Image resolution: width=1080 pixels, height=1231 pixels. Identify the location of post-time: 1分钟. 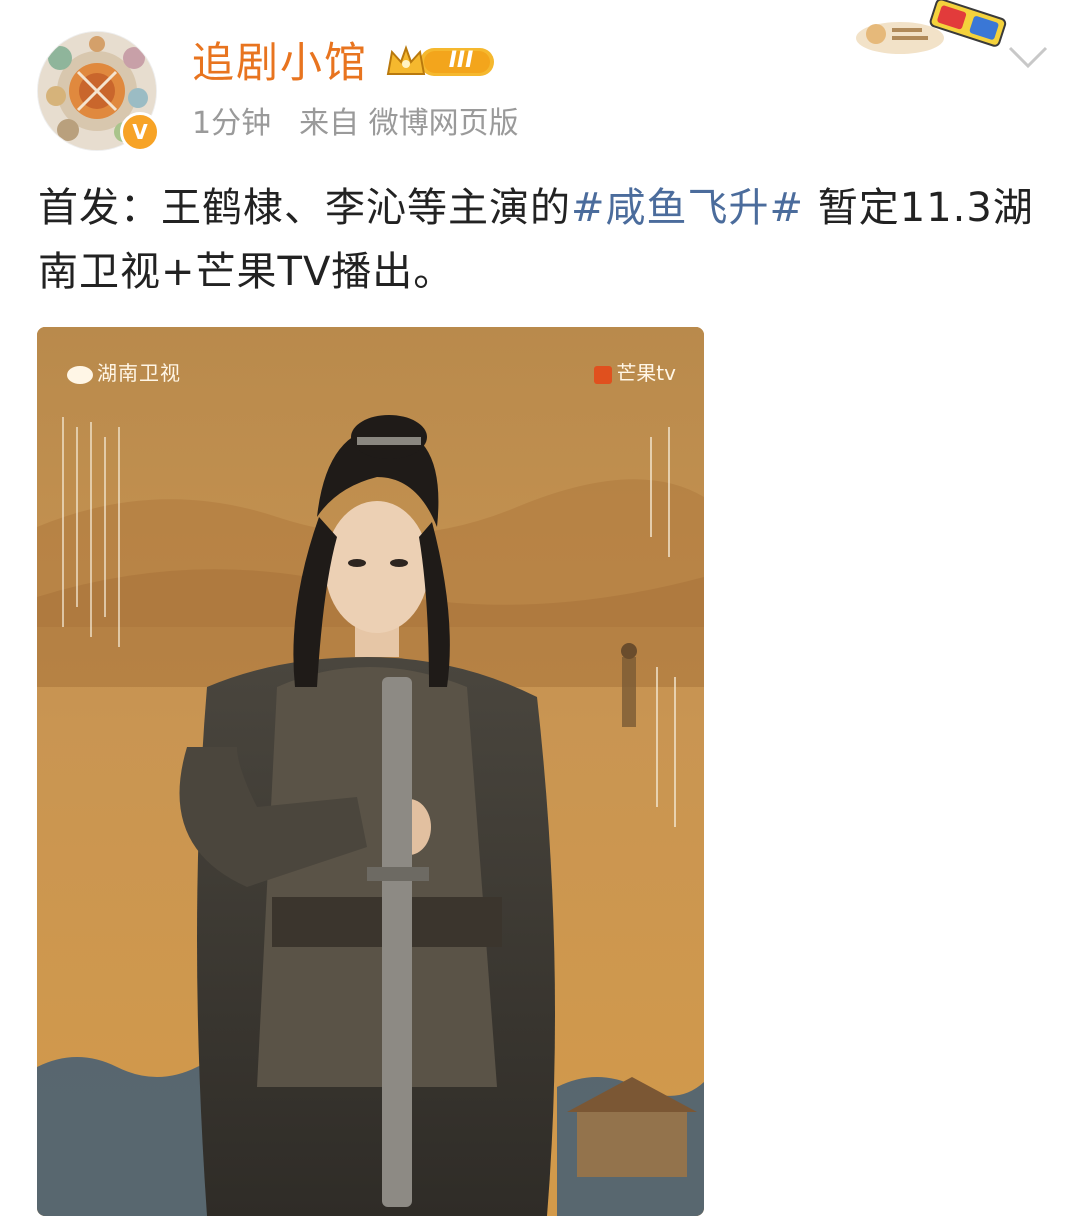
(232, 123).